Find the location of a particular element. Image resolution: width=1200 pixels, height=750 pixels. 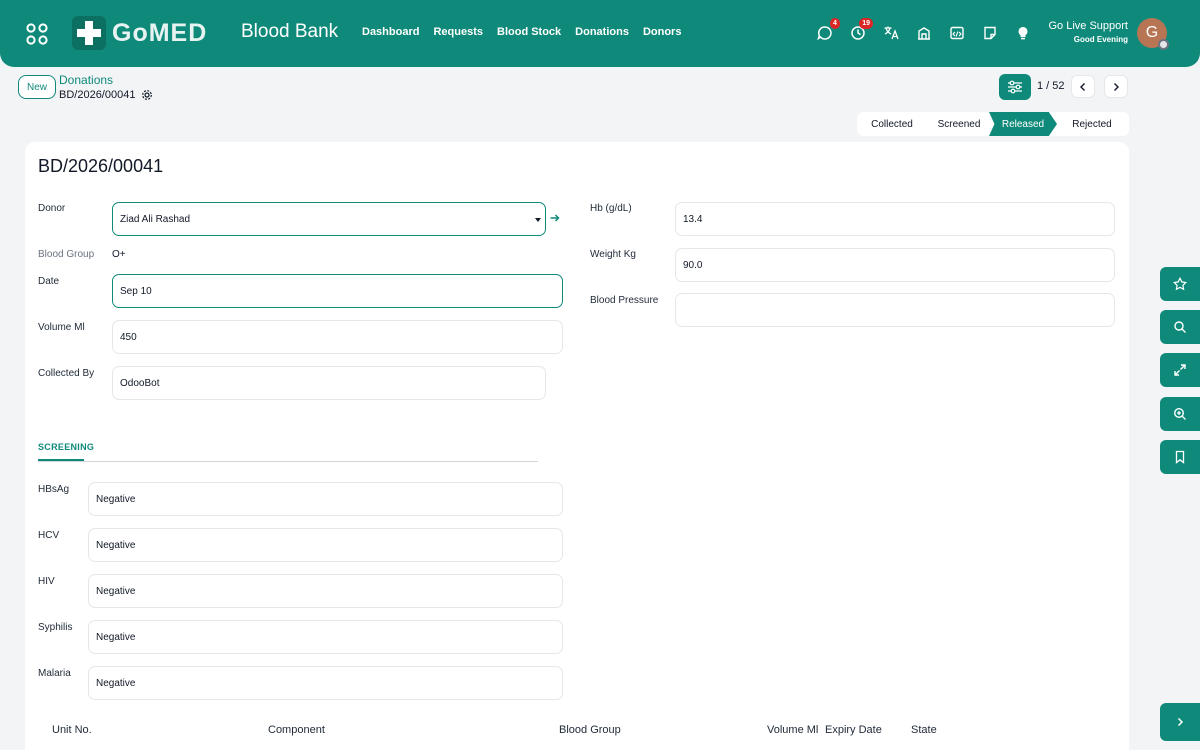

favorite-star-button is located at coordinates (1180, 284).